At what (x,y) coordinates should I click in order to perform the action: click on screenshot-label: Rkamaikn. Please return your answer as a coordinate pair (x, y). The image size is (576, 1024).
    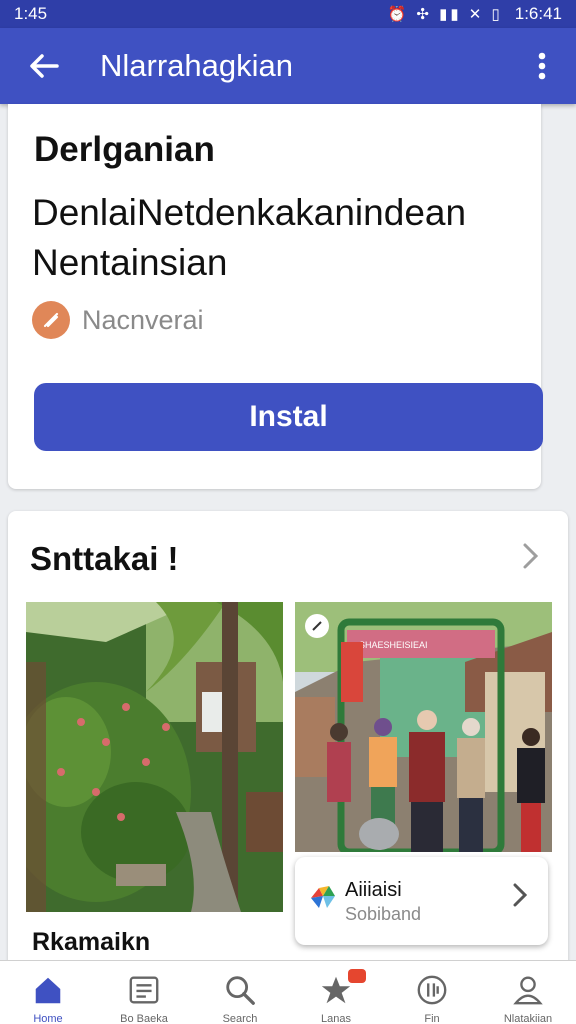
    Looking at the image, I should click on (91, 942).